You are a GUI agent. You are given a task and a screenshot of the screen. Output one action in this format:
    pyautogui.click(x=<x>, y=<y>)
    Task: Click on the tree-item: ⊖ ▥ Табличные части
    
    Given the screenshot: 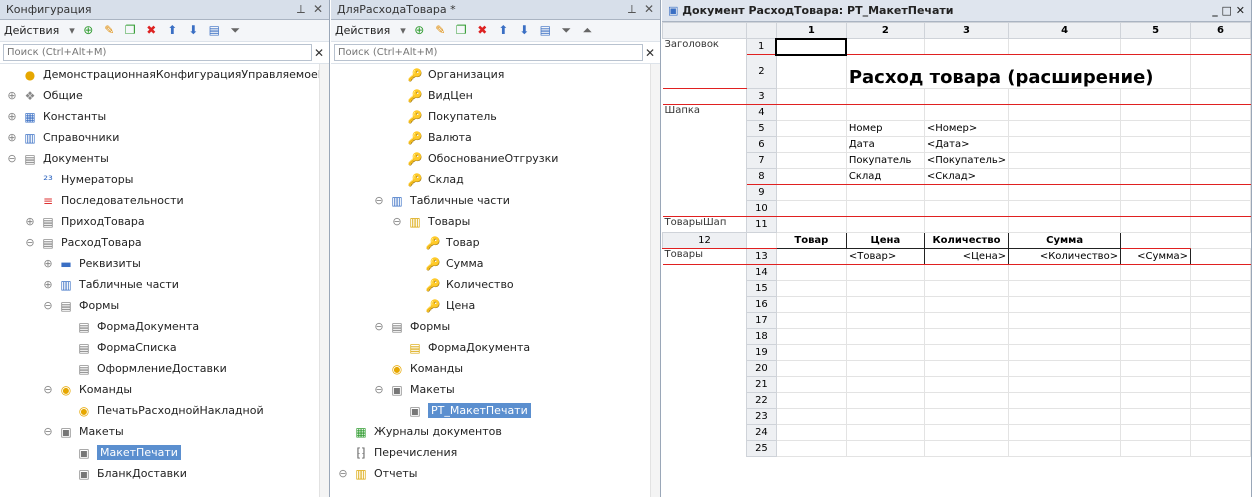 What is the action you would take?
    pyautogui.click(x=495, y=200)
    